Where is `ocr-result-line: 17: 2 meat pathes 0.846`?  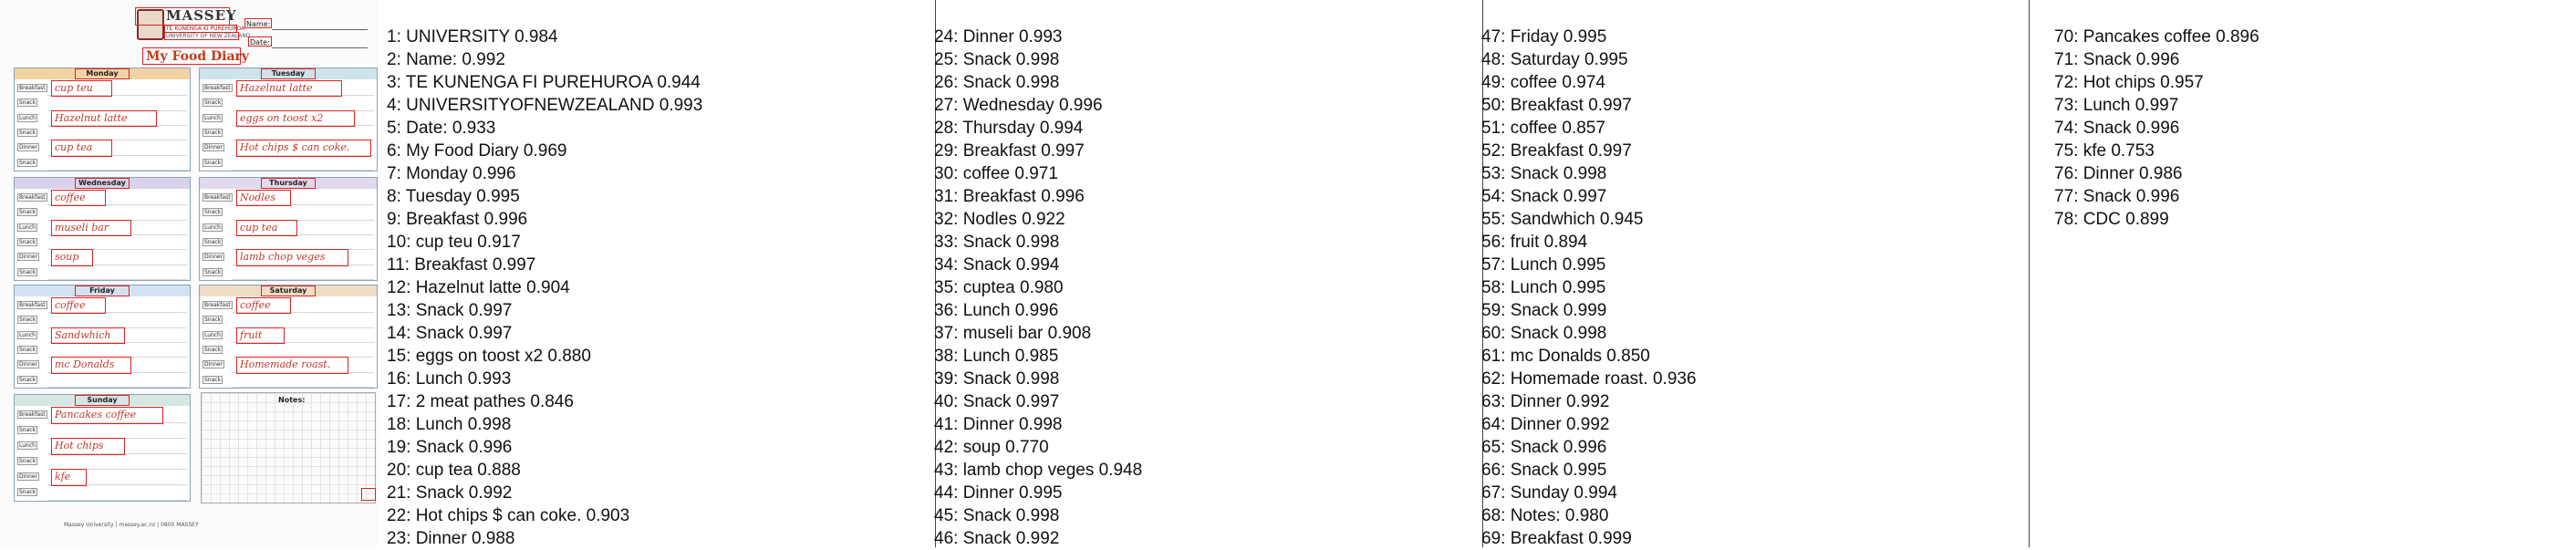 ocr-result-line: 17: 2 meat pathes 0.846 is located at coordinates (481, 402).